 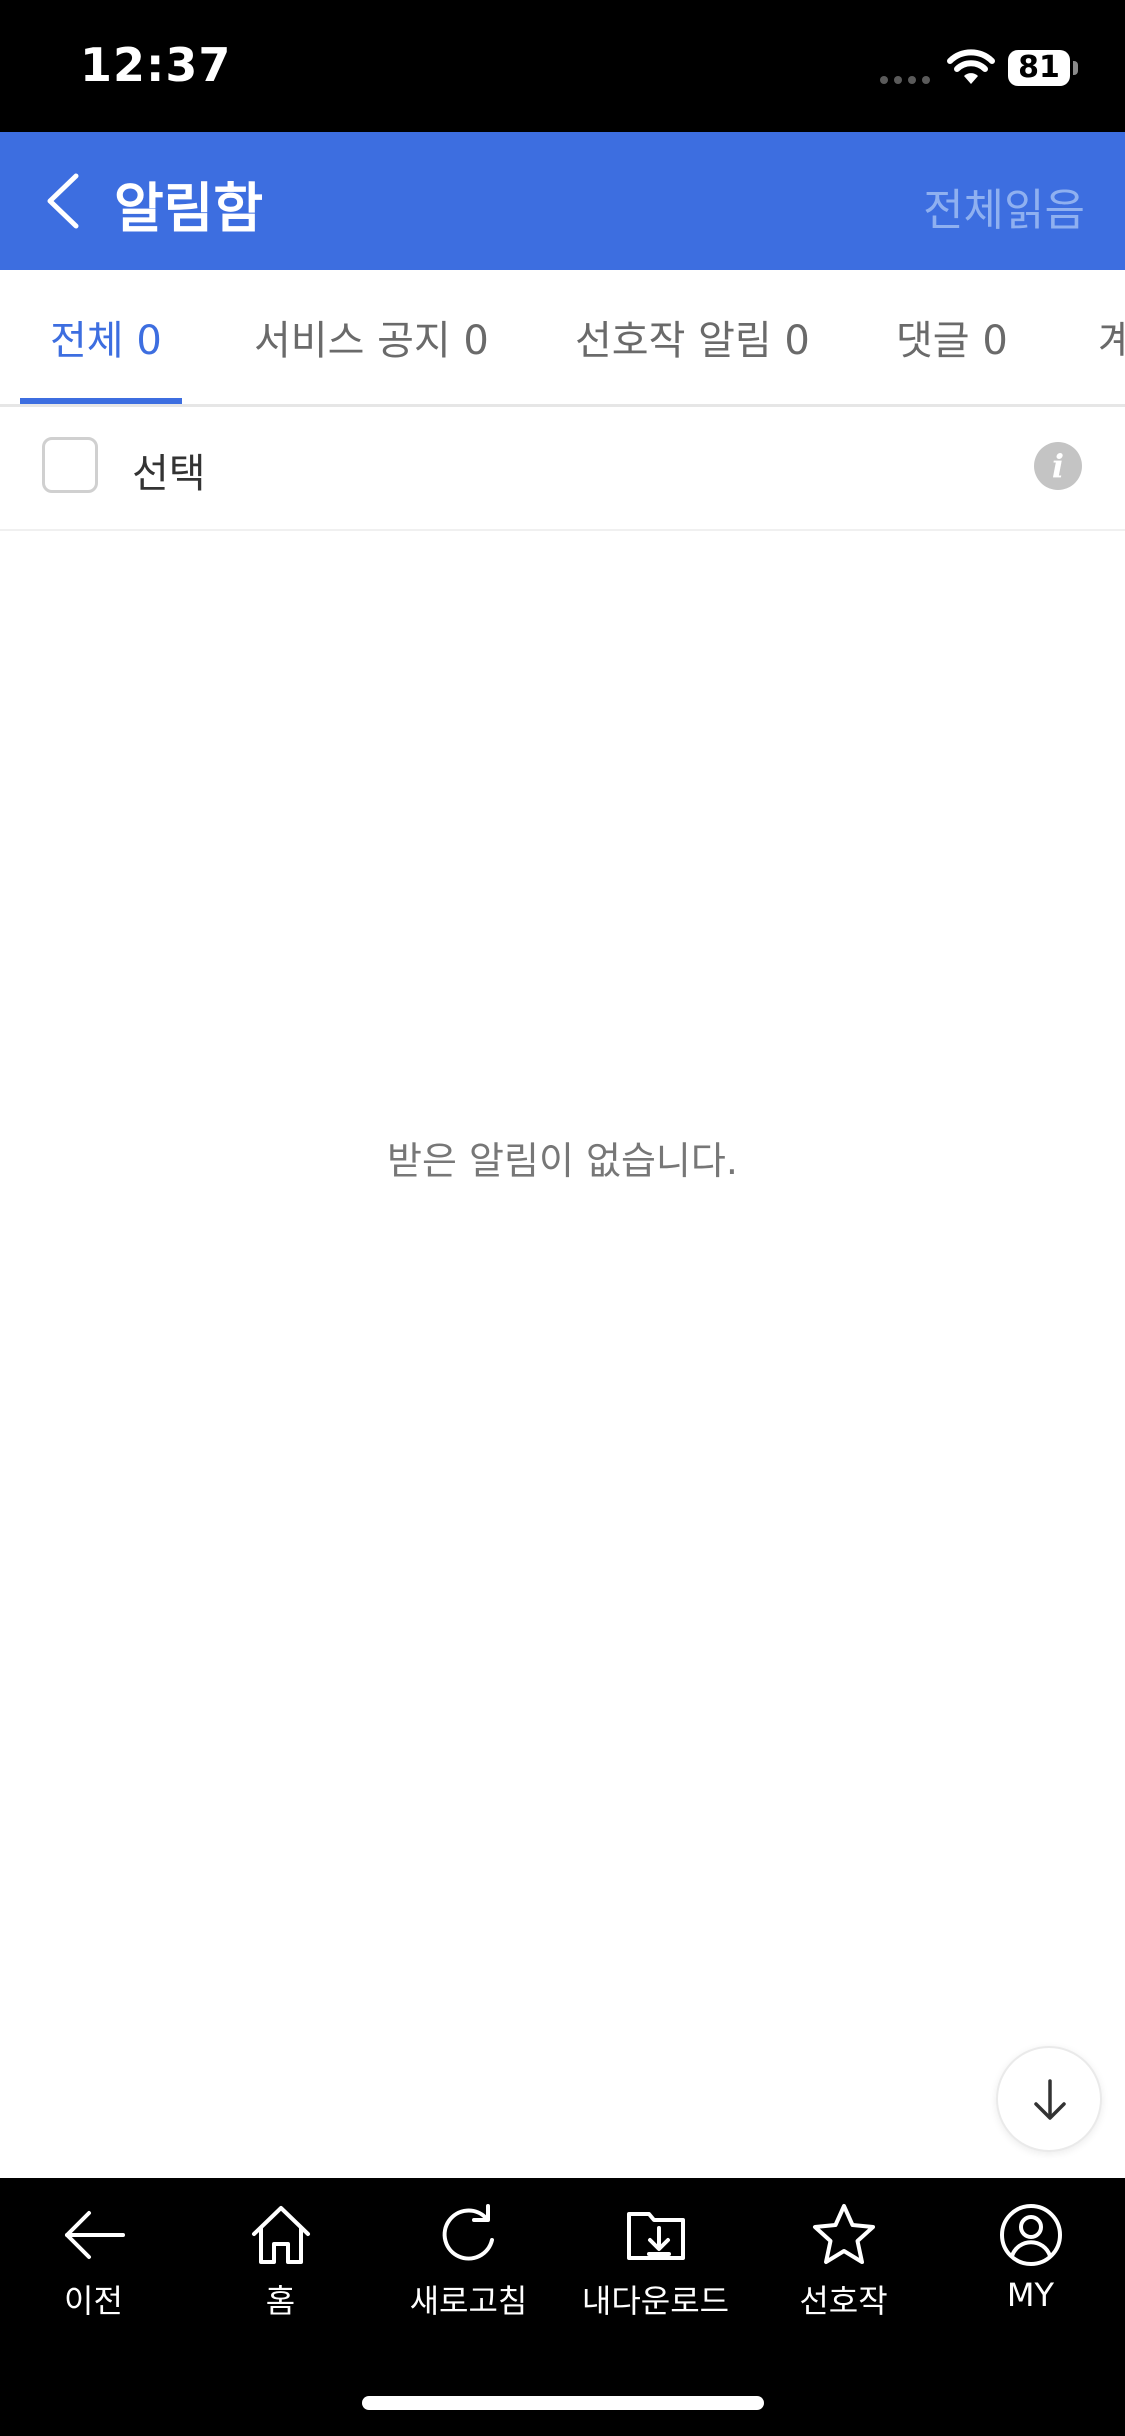 I want to click on app-header: 알림함 전체읽음, so click(x=562, y=201).